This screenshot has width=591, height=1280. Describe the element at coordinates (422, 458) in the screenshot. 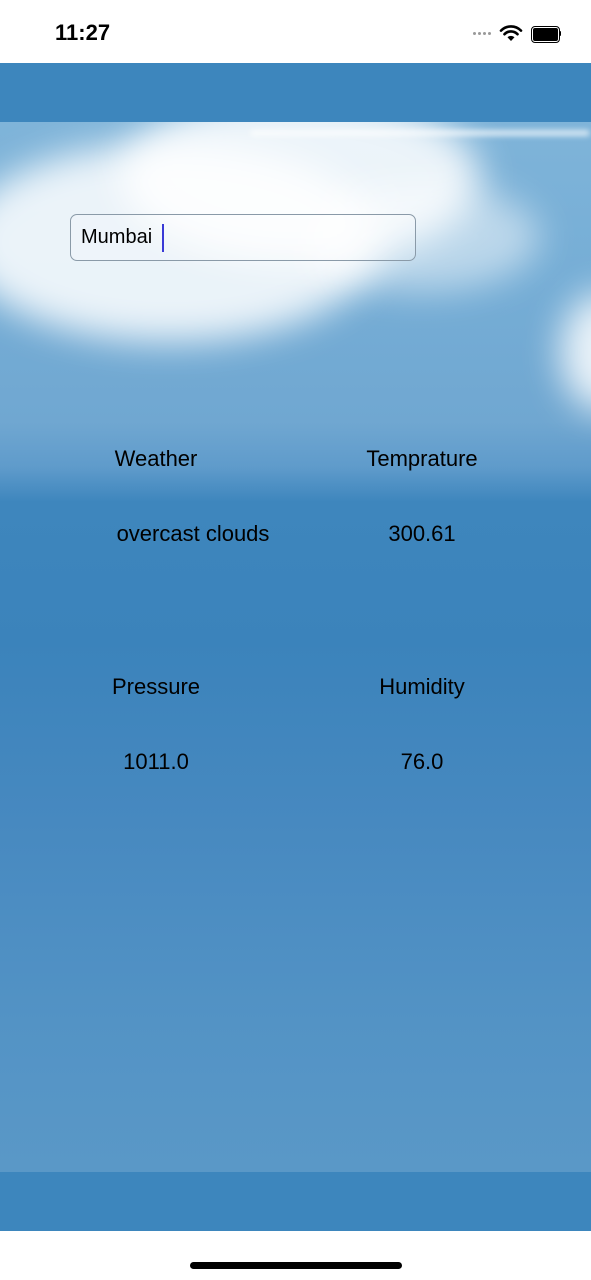

I see `temperature-label: Temprature` at that location.